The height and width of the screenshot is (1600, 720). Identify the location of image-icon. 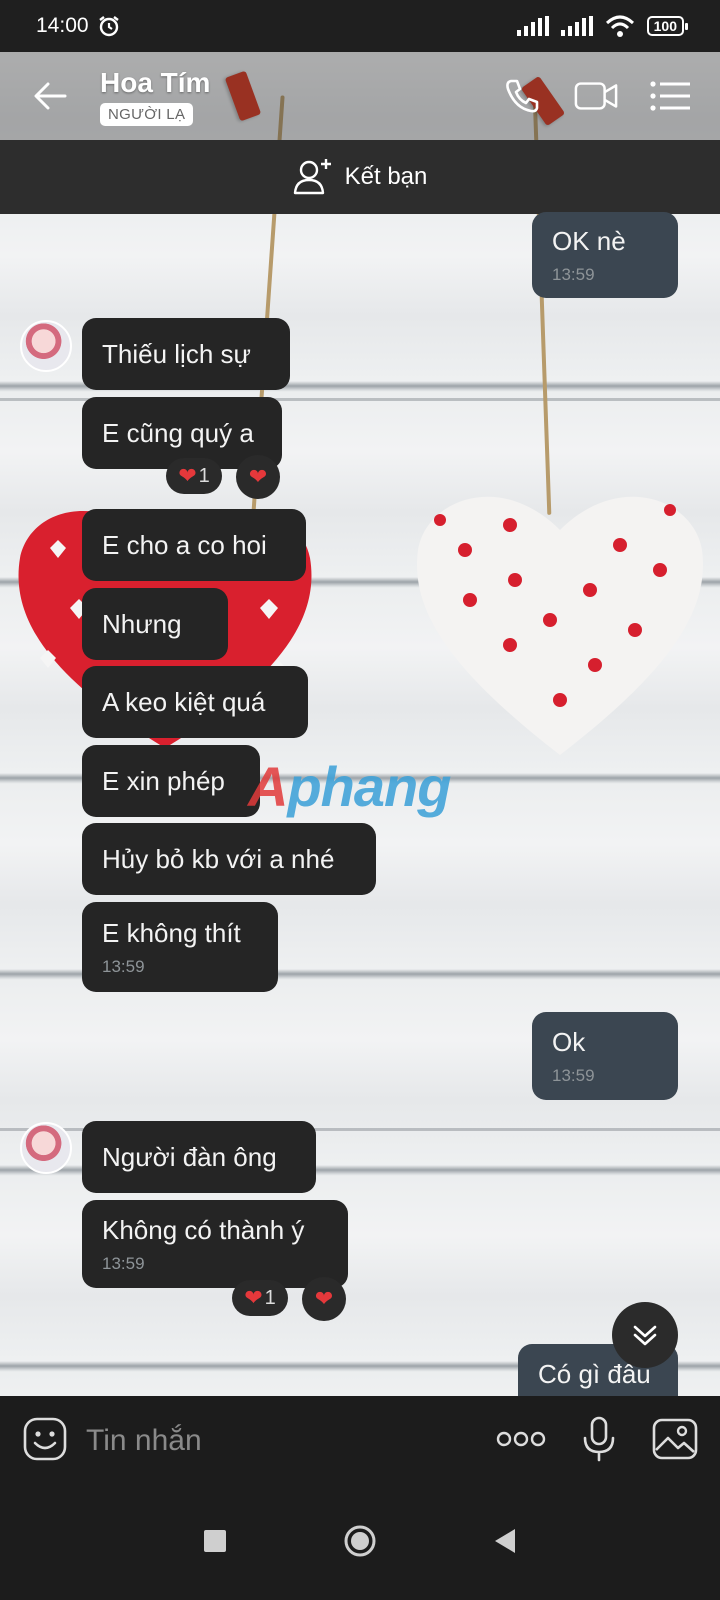
(675, 1438).